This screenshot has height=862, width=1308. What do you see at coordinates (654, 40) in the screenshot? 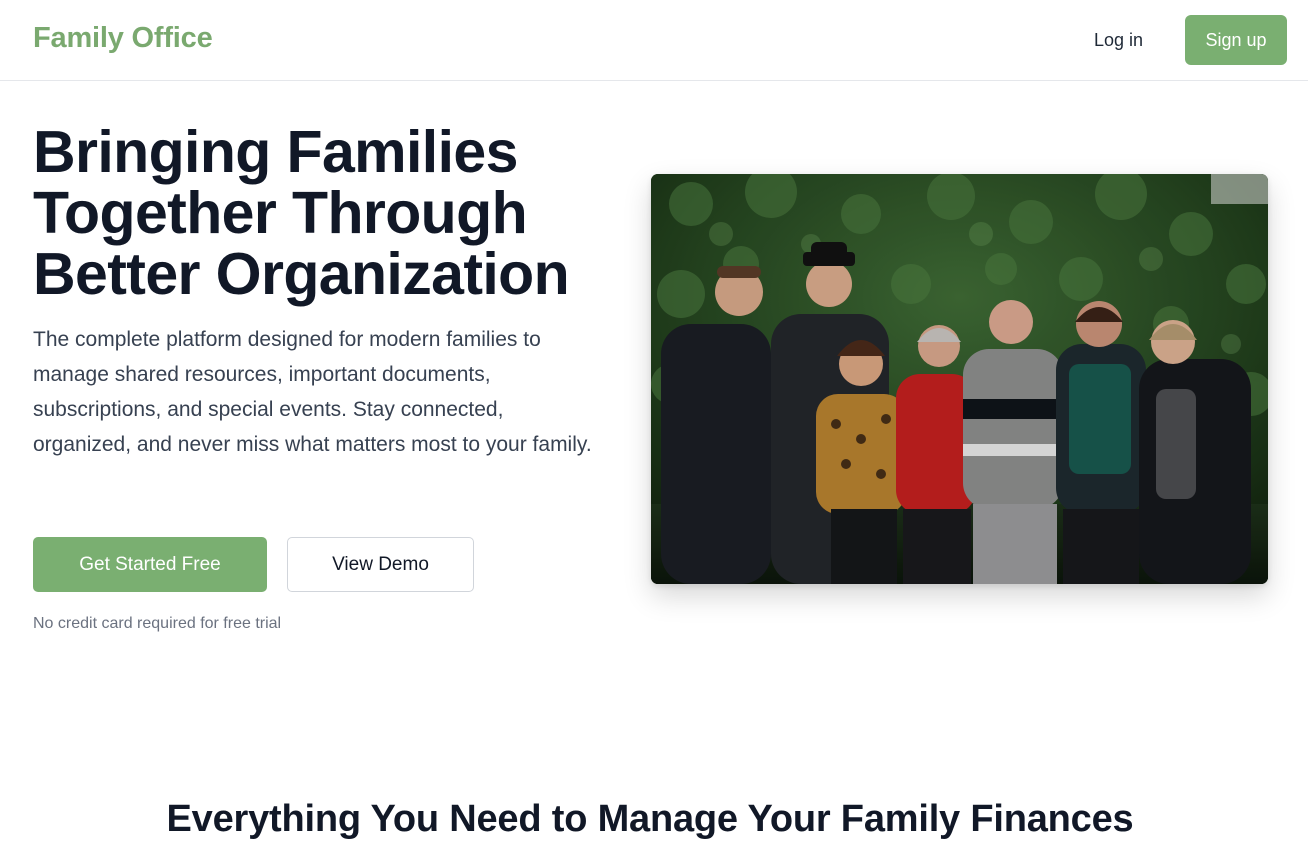
I see `site-header: Family Office Log in Sign up` at bounding box center [654, 40].